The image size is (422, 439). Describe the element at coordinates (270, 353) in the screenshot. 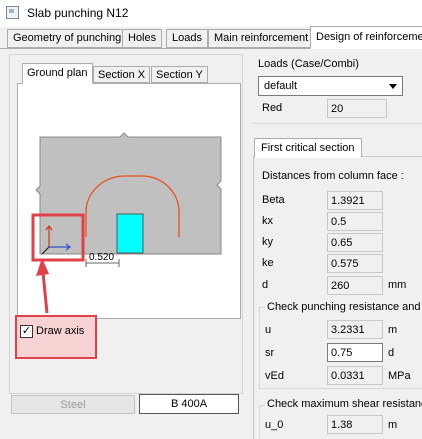

I see `sr-label: sr` at that location.